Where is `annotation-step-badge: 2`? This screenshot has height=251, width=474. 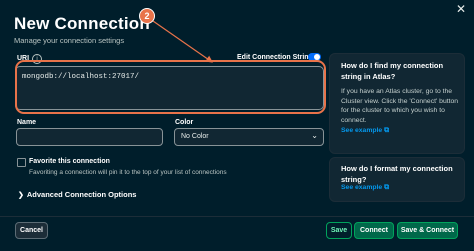
annotation-step-badge: 2 is located at coordinates (147, 16).